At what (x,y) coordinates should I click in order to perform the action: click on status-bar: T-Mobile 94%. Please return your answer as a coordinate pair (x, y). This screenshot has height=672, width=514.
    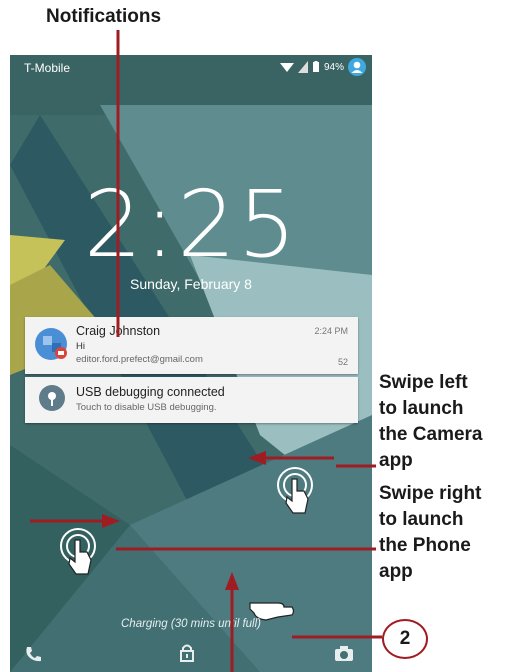
    Looking at the image, I should click on (191, 68).